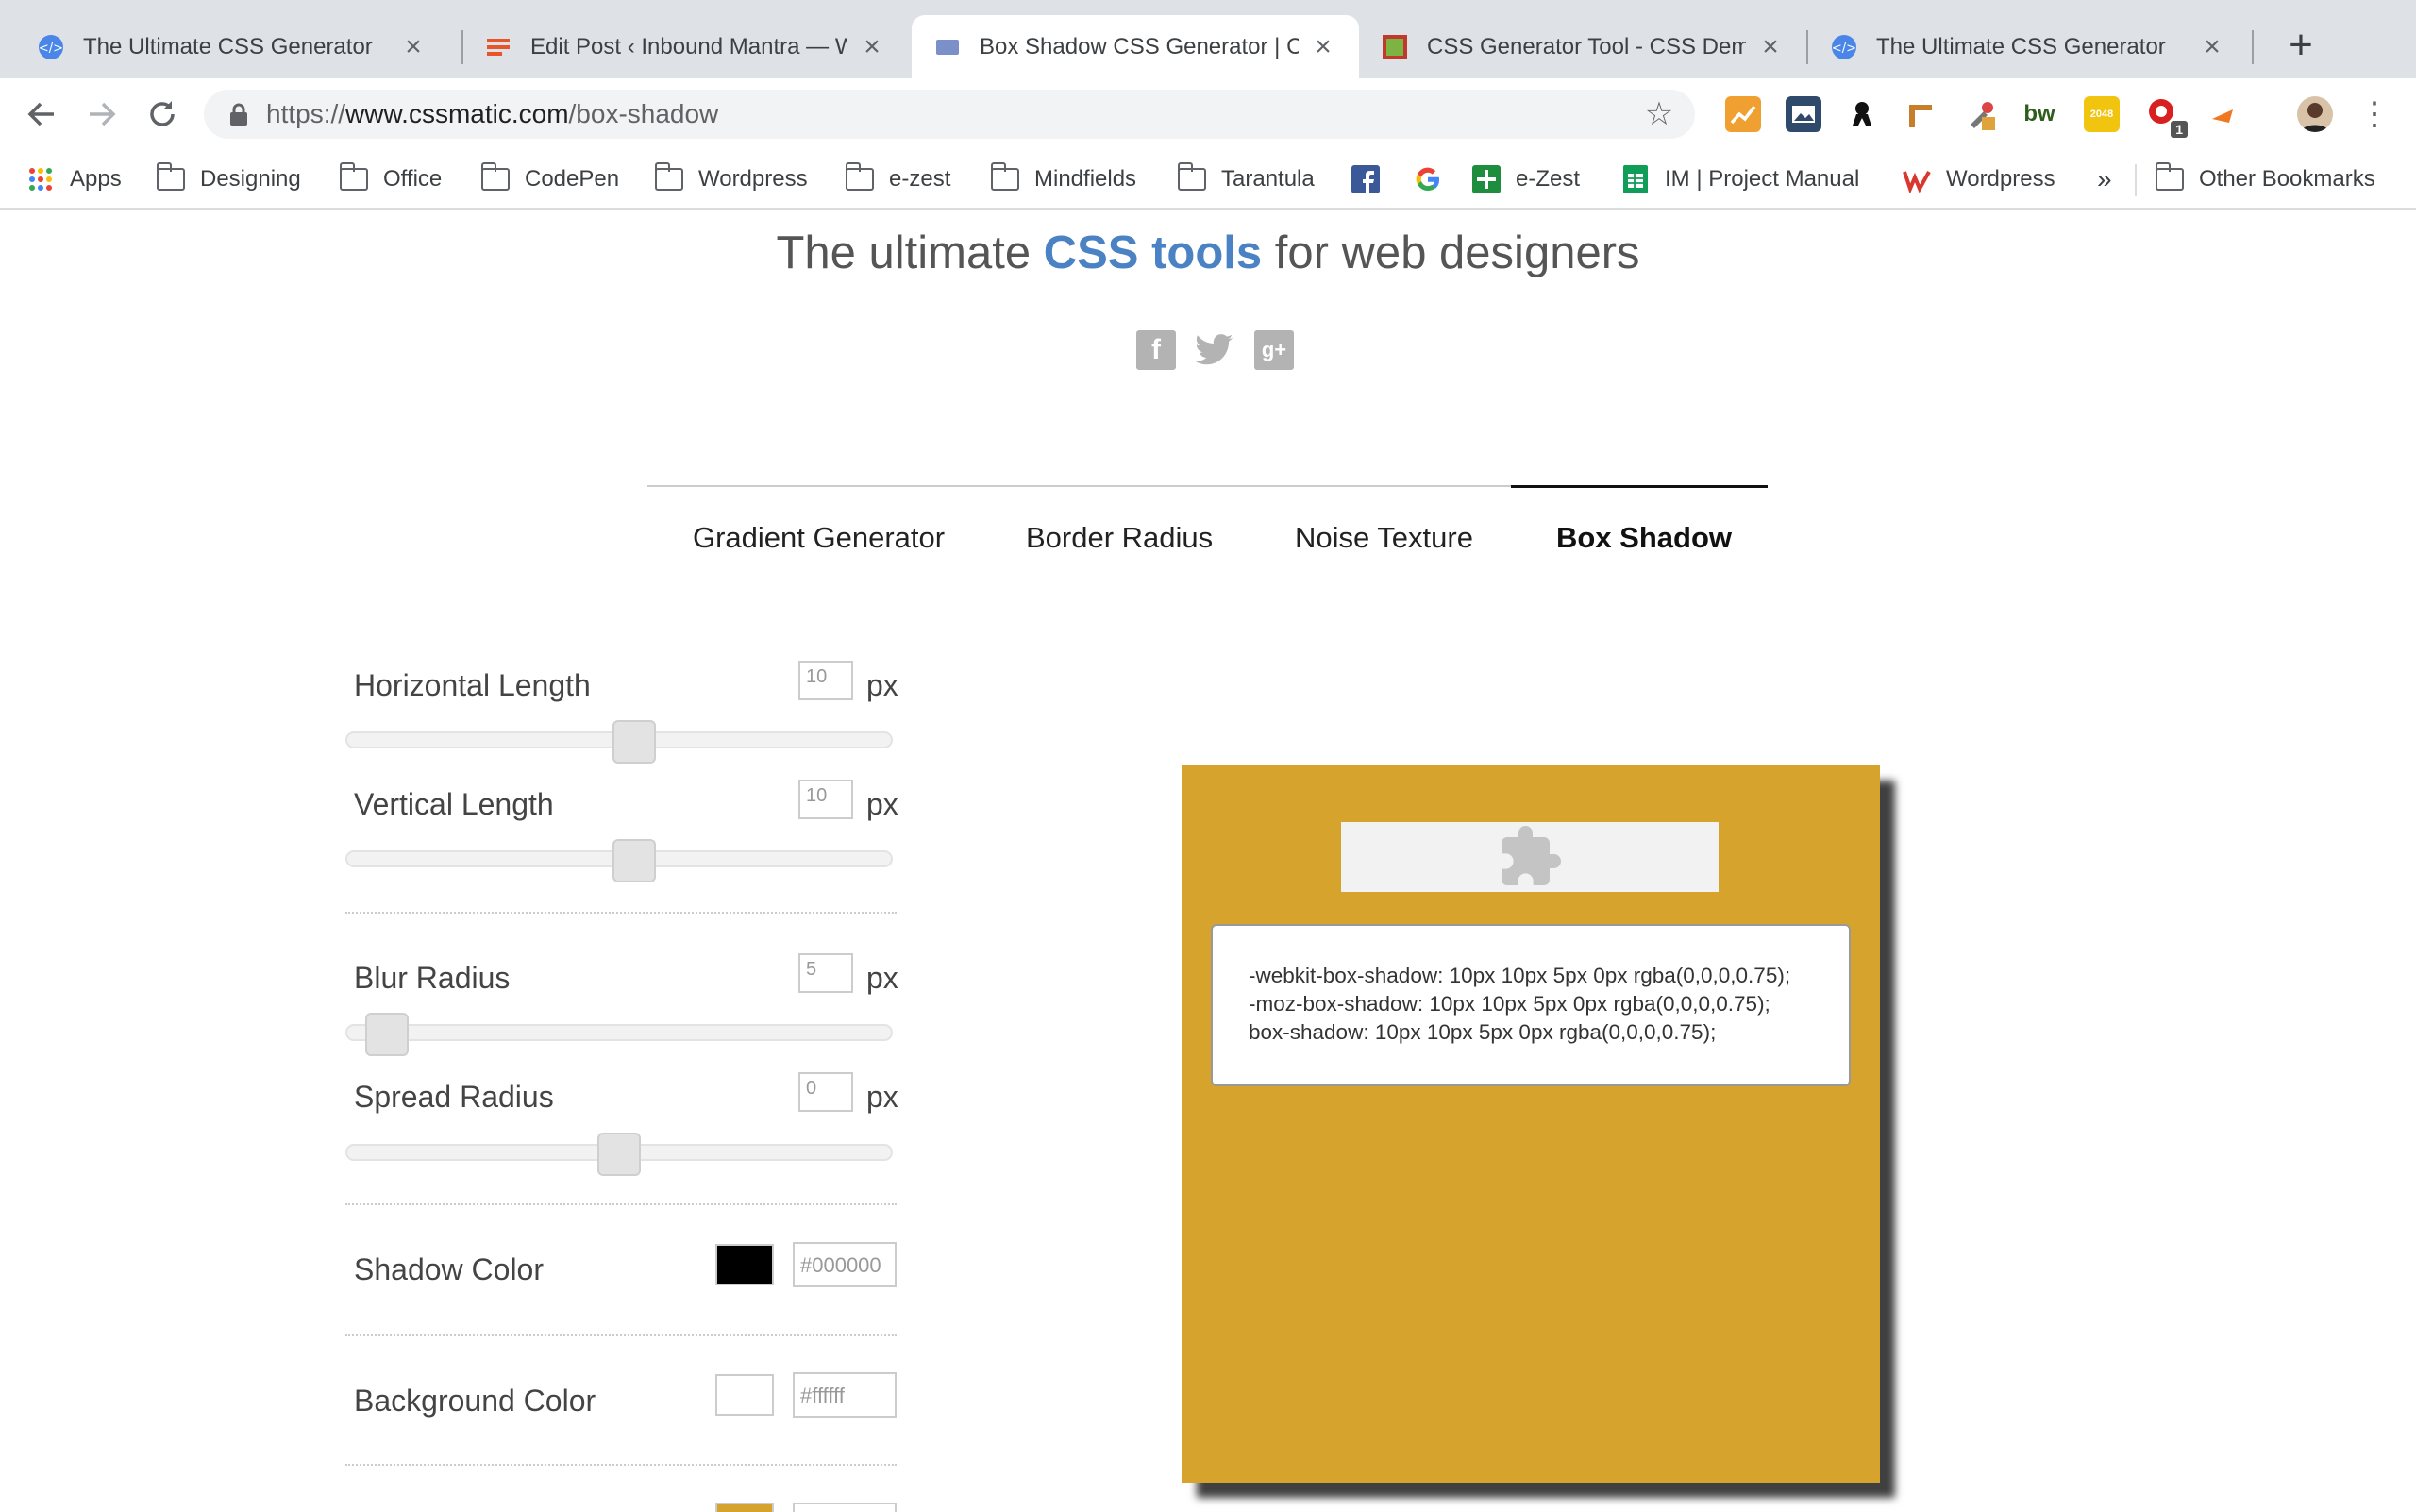  I want to click on bookmark-apps: Apps, so click(74, 179).